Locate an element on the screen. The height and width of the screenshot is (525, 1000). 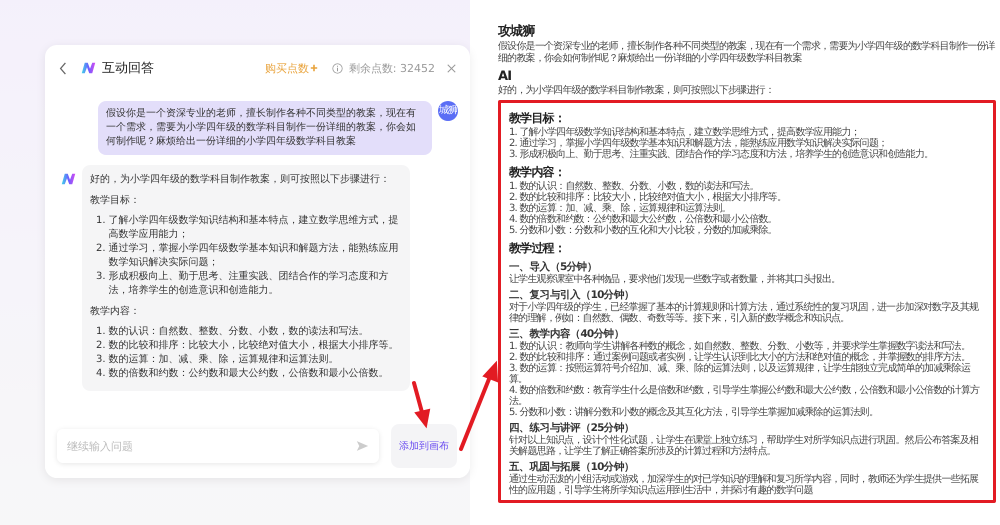
list-item-text: 了解小学四年级数学知识结构和基本特点，建立数学思维方式，提高数学应用能力； is located at coordinates (254, 228).